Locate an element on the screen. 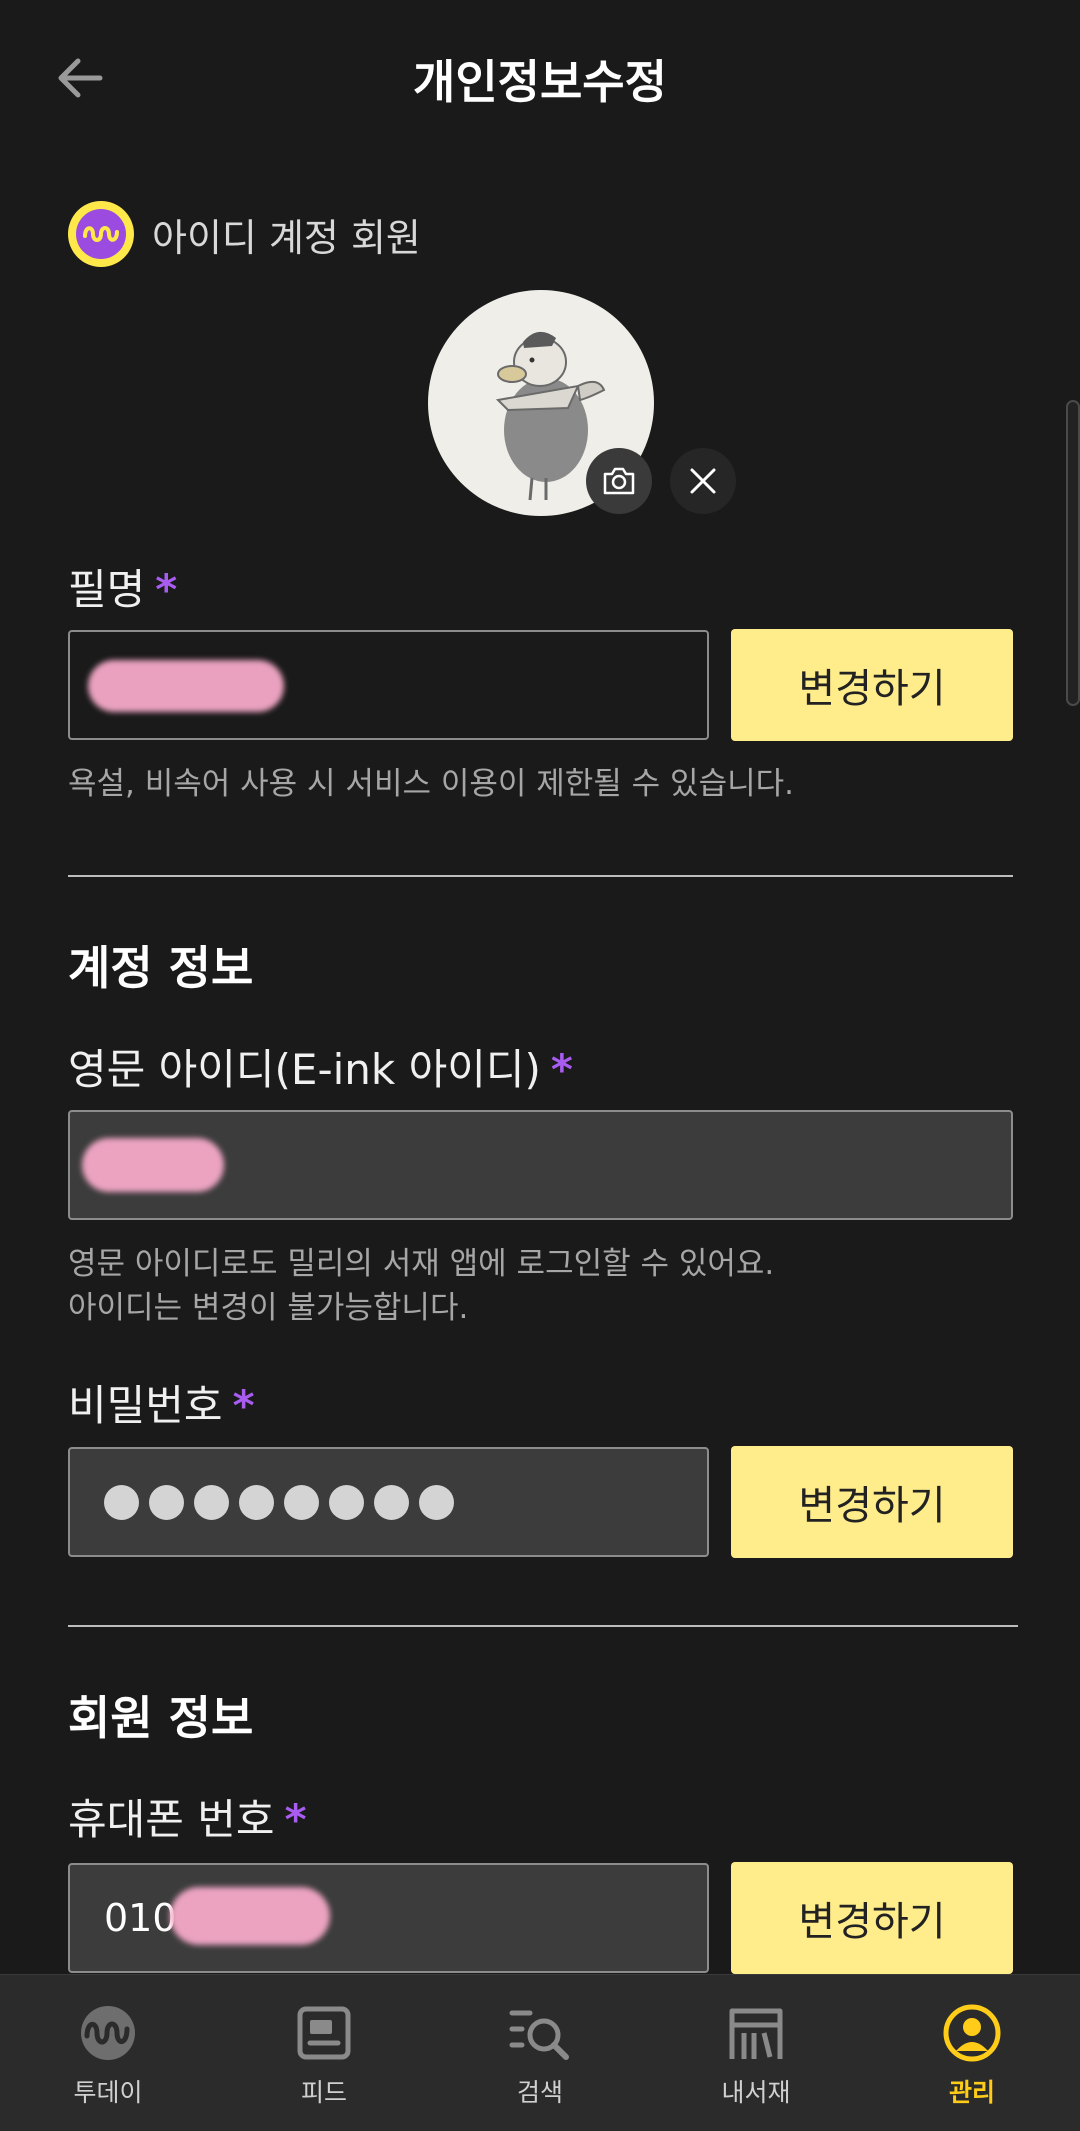  phone-value-prefix: 010 is located at coordinates (140, 1918).